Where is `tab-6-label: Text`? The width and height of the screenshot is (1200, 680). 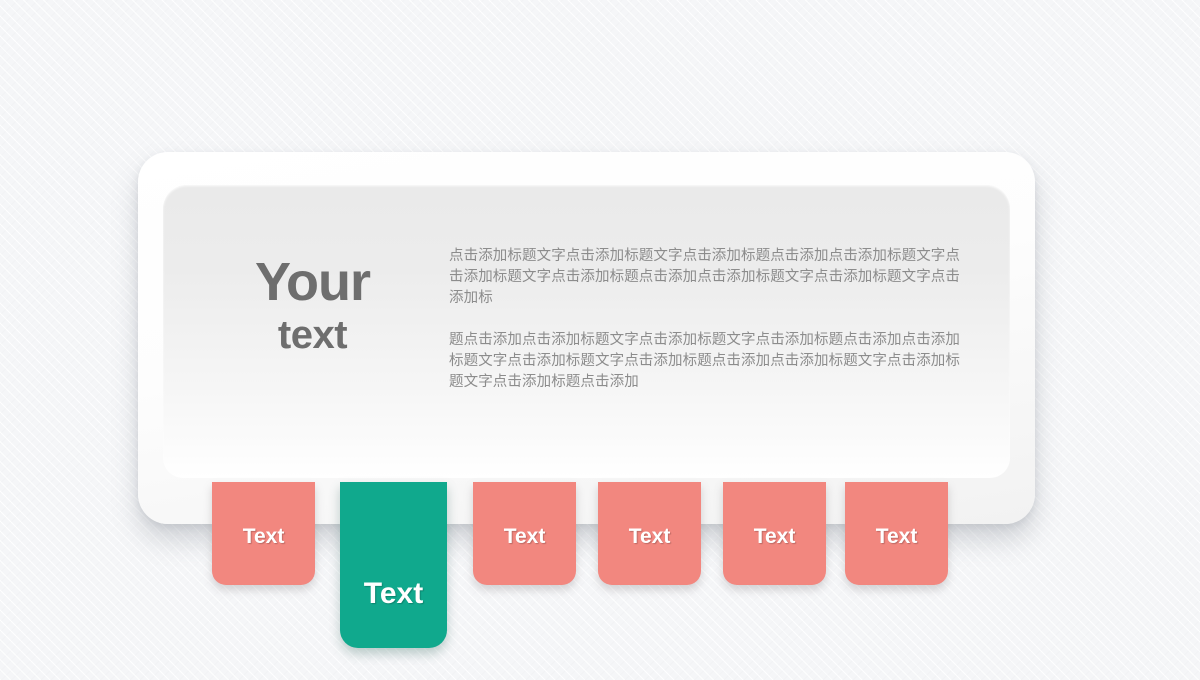 tab-6-label: Text is located at coordinates (896, 536).